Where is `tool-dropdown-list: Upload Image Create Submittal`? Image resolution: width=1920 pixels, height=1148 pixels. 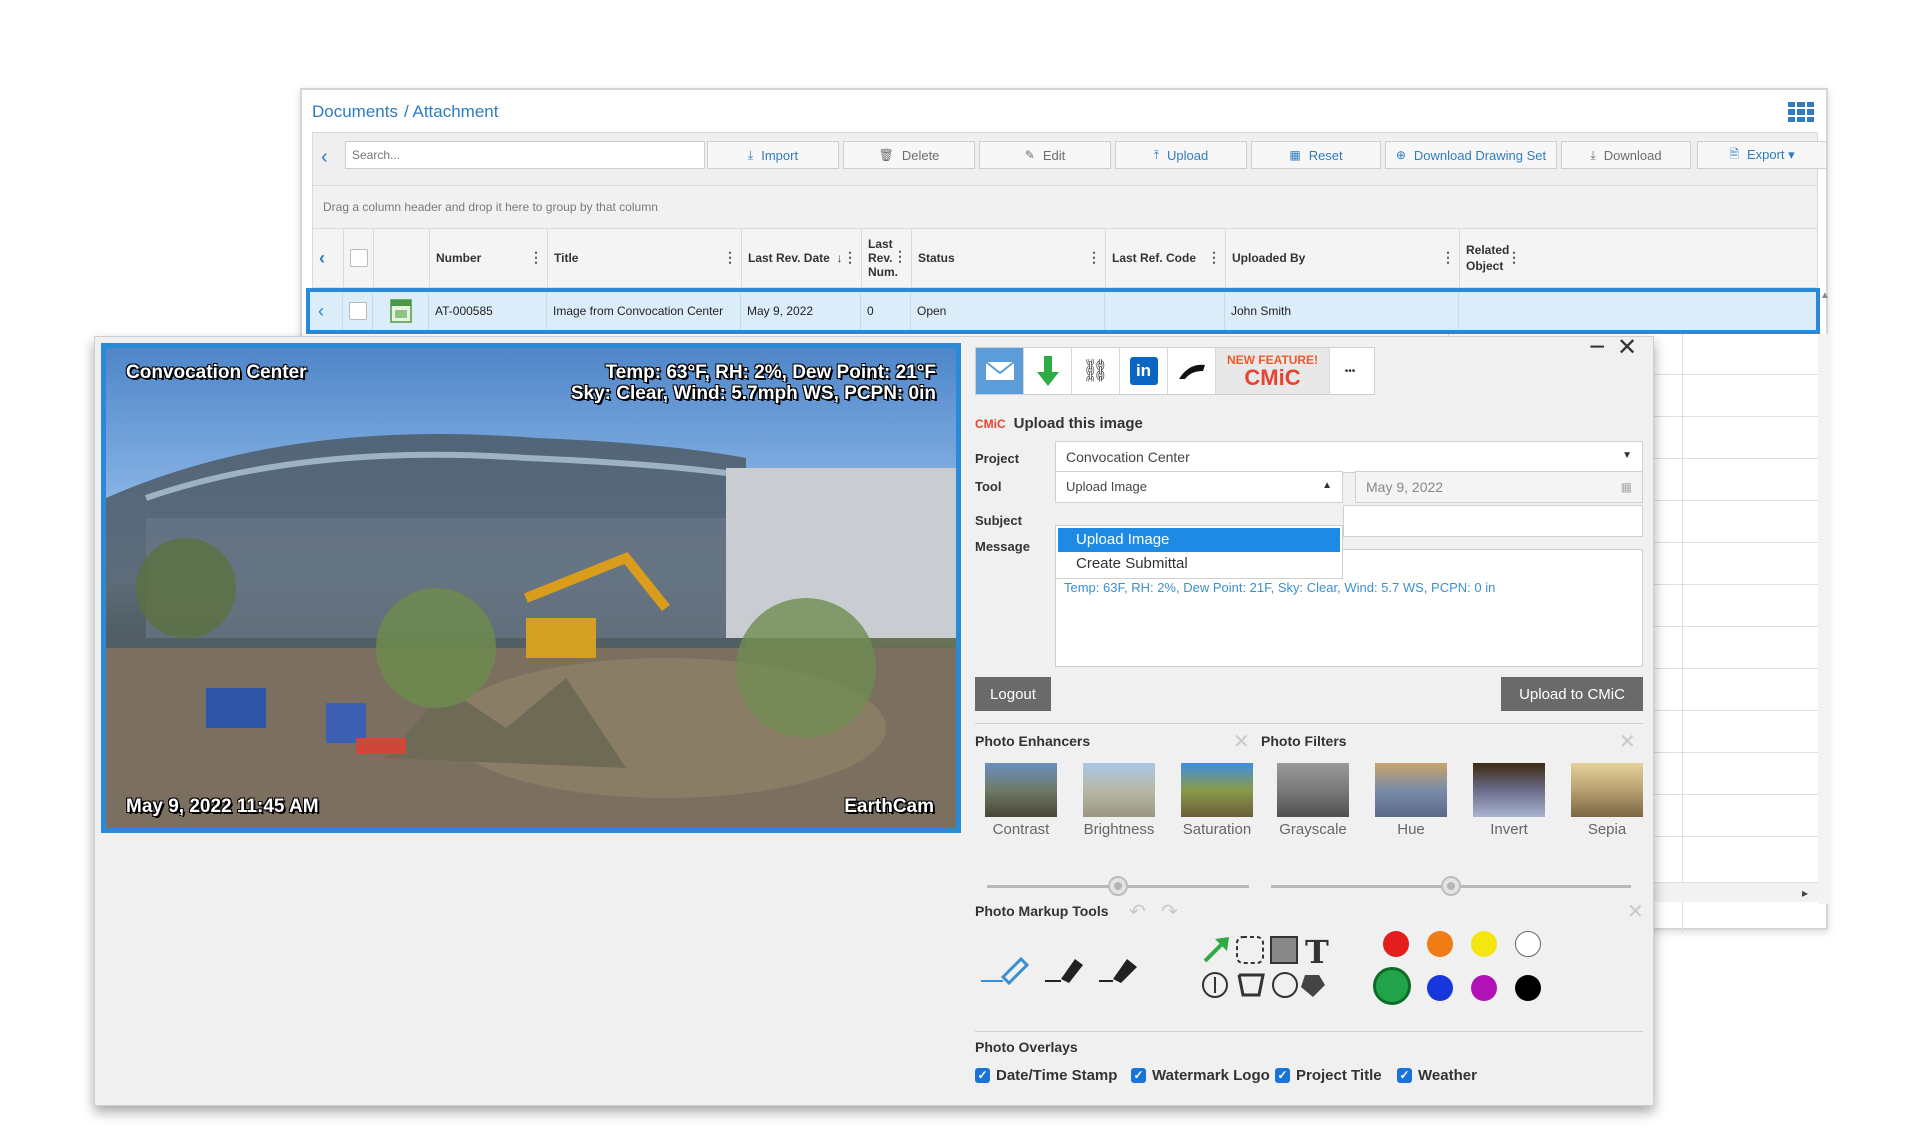 tool-dropdown-list: Upload Image Create Submittal is located at coordinates (1199, 552).